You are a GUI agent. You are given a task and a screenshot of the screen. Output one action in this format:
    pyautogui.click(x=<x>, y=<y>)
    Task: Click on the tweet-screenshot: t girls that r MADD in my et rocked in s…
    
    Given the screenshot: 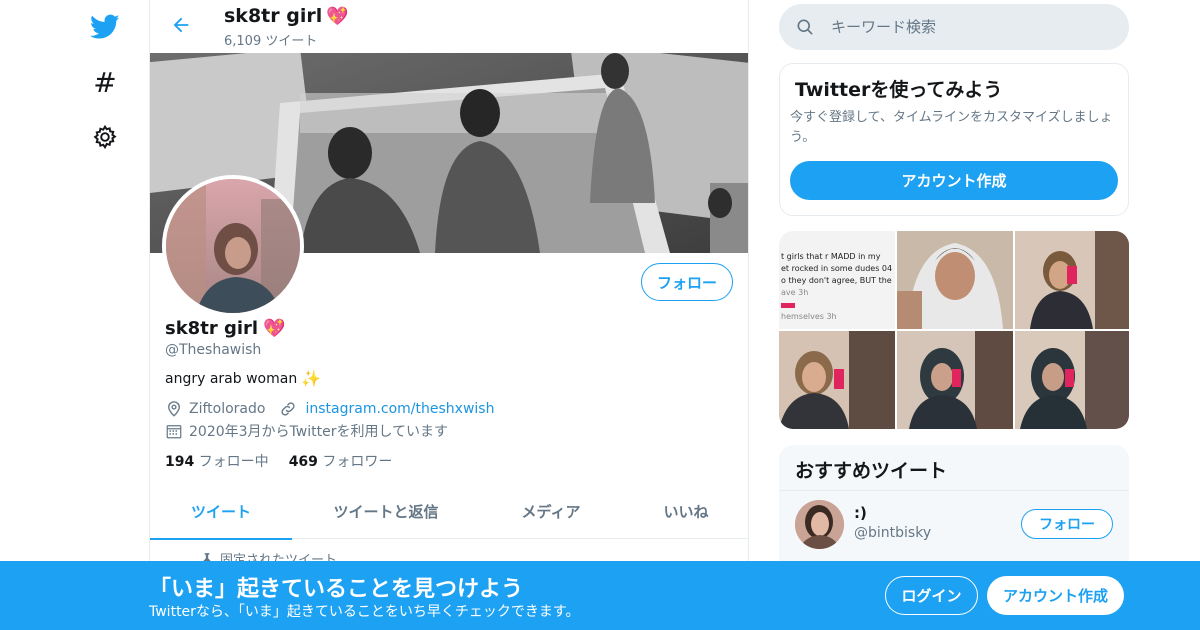 What is the action you would take?
    pyautogui.click(x=838, y=287)
    